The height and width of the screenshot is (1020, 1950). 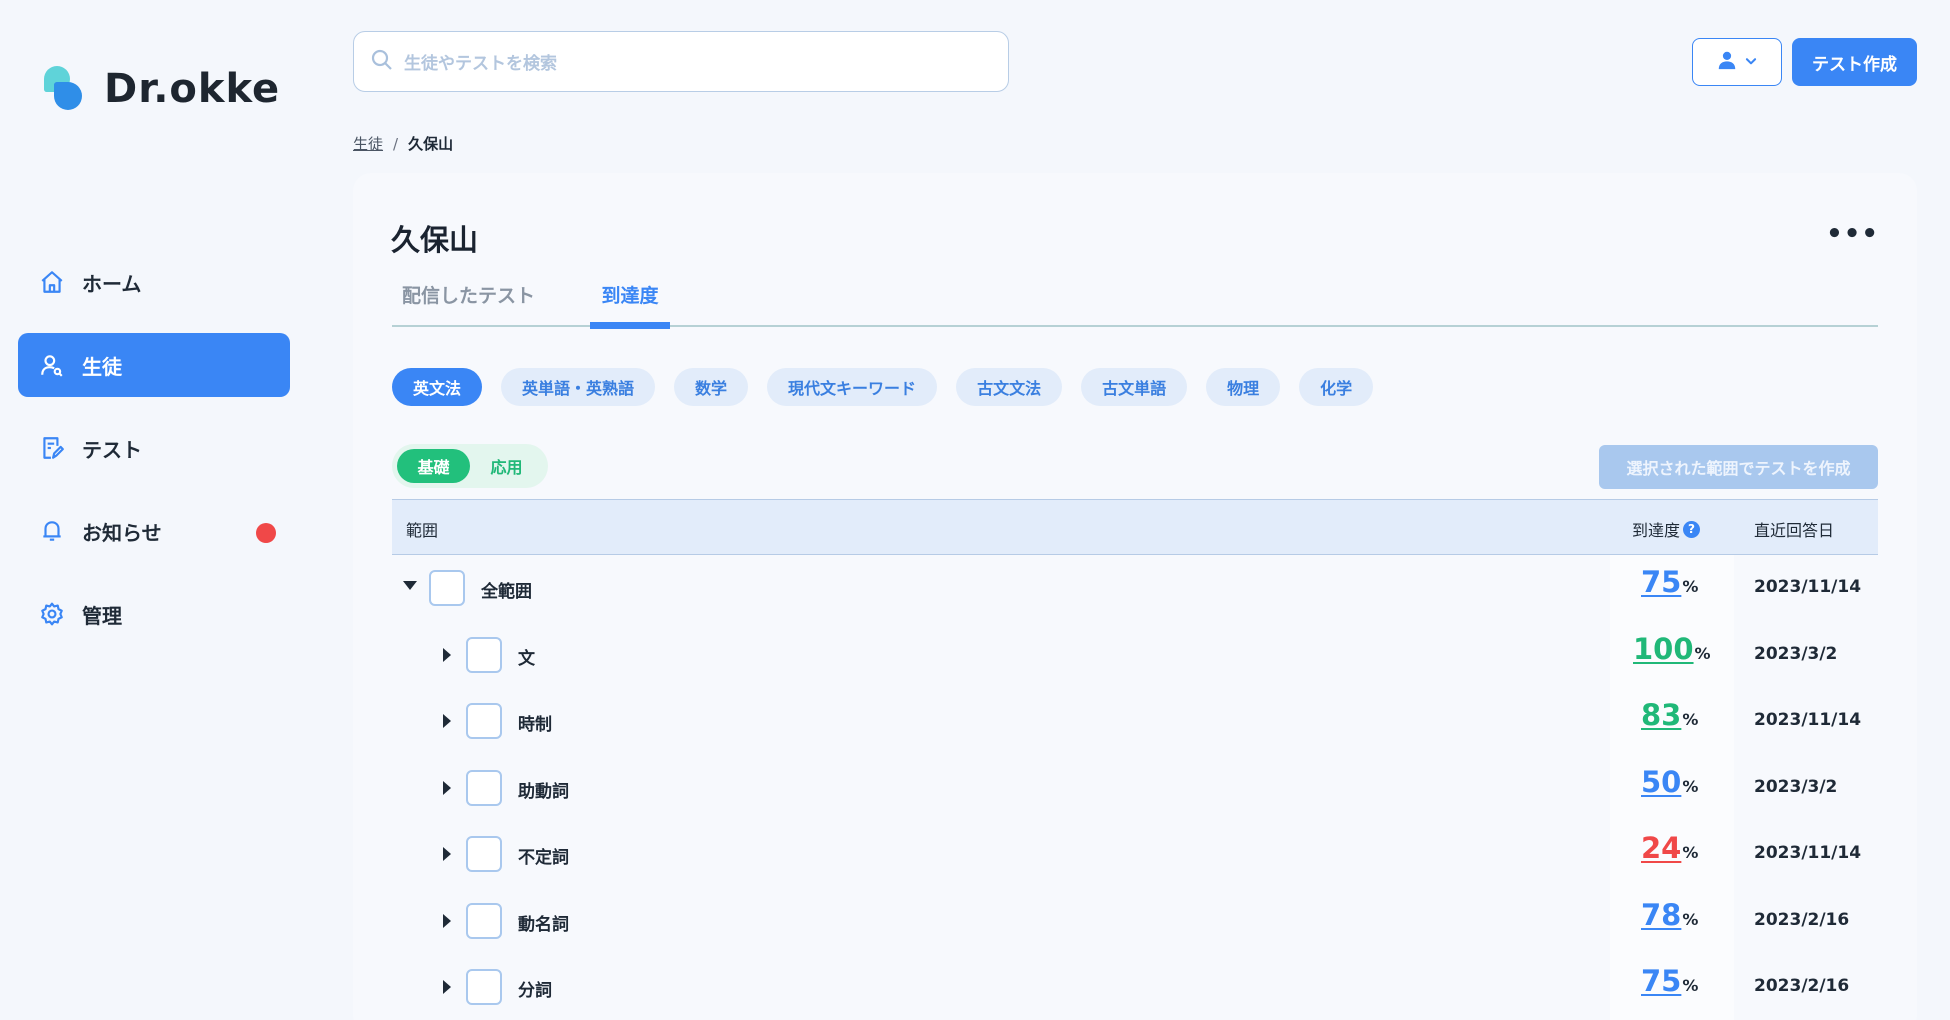 What do you see at coordinates (437, 387) in the screenshot?
I see `subject-chip-english-grammar: 英文法` at bounding box center [437, 387].